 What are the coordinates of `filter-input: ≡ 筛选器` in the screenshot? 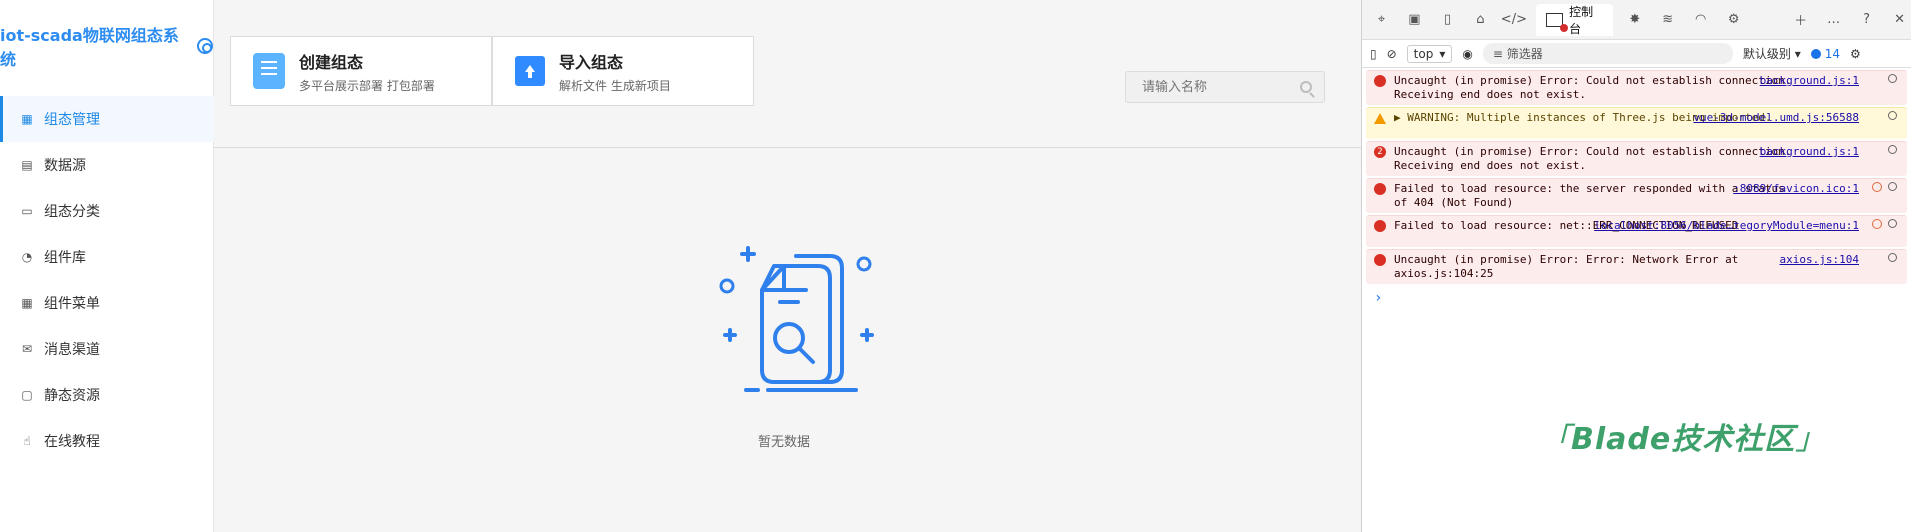 It's located at (1607, 53).